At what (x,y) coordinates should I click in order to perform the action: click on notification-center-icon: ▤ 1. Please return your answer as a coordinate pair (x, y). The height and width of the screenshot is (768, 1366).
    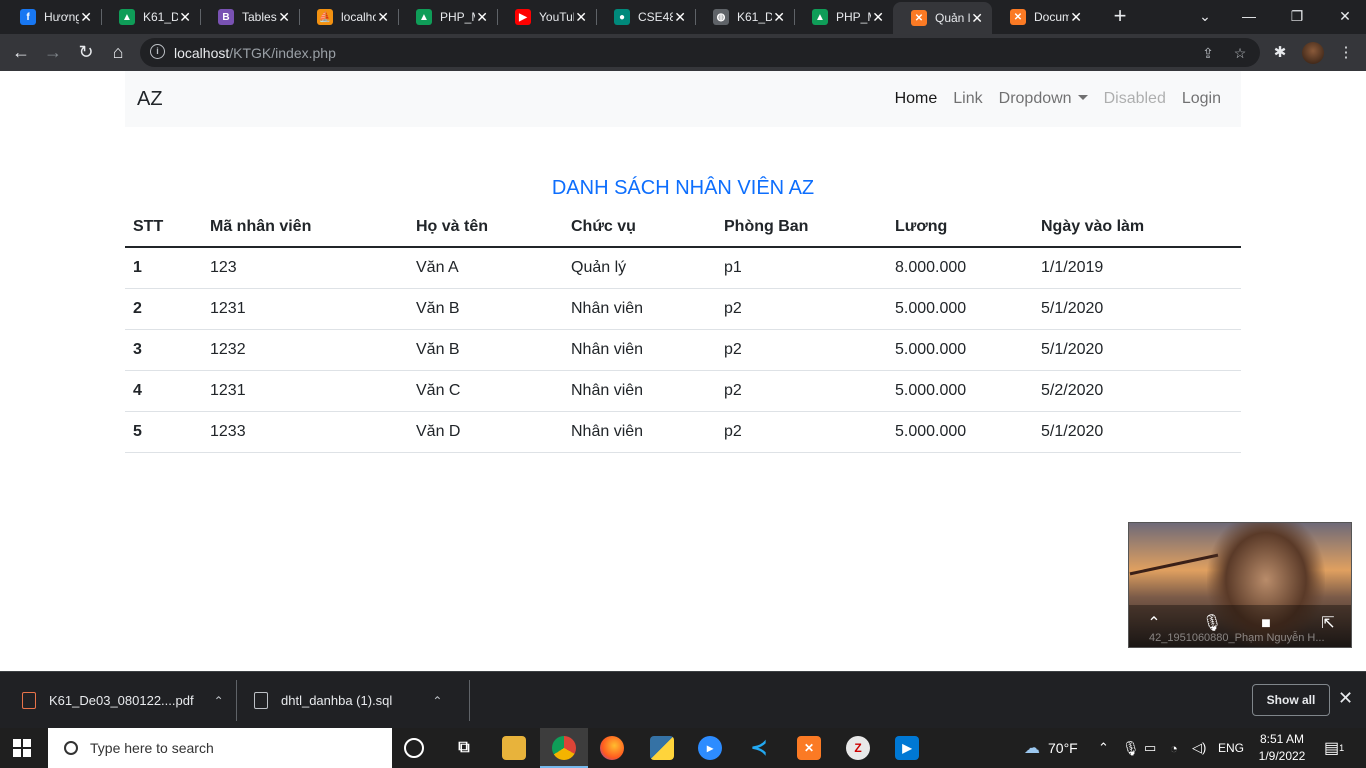
    Looking at the image, I should click on (1334, 748).